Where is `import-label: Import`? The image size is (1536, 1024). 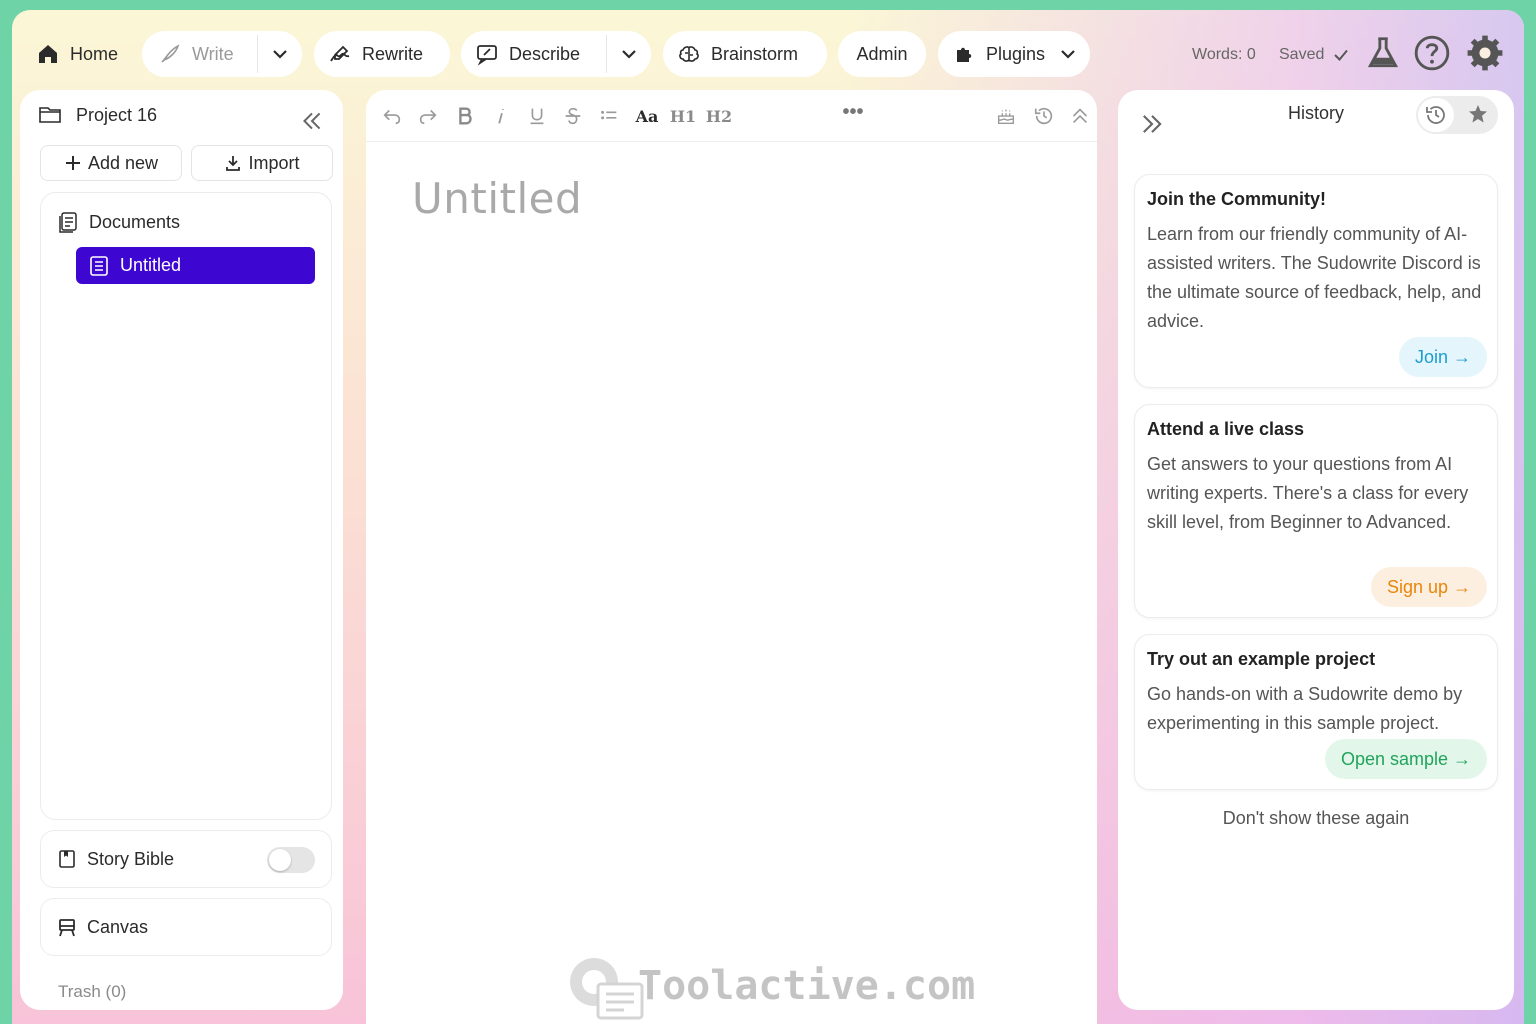 import-label: Import is located at coordinates (274, 162).